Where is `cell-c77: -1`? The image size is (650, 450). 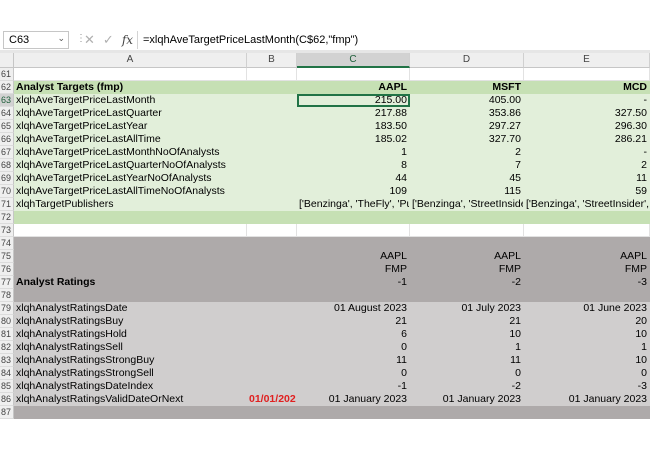 cell-c77: -1 is located at coordinates (353, 282).